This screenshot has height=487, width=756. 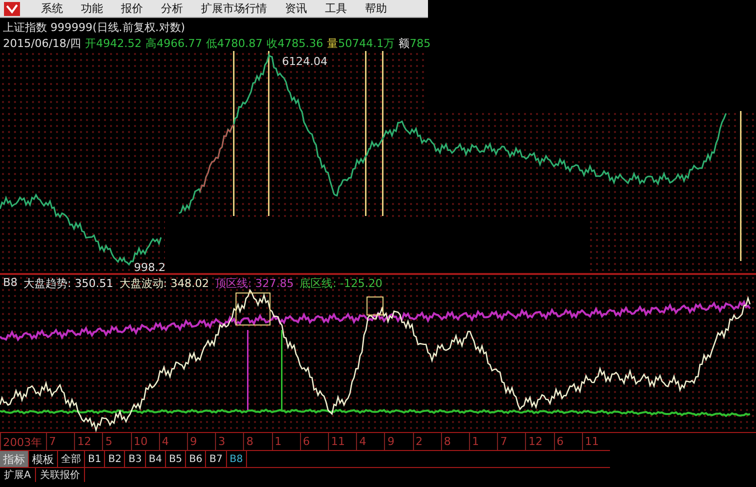 What do you see at coordinates (296, 8) in the screenshot?
I see `menu-item: 资讯` at bounding box center [296, 8].